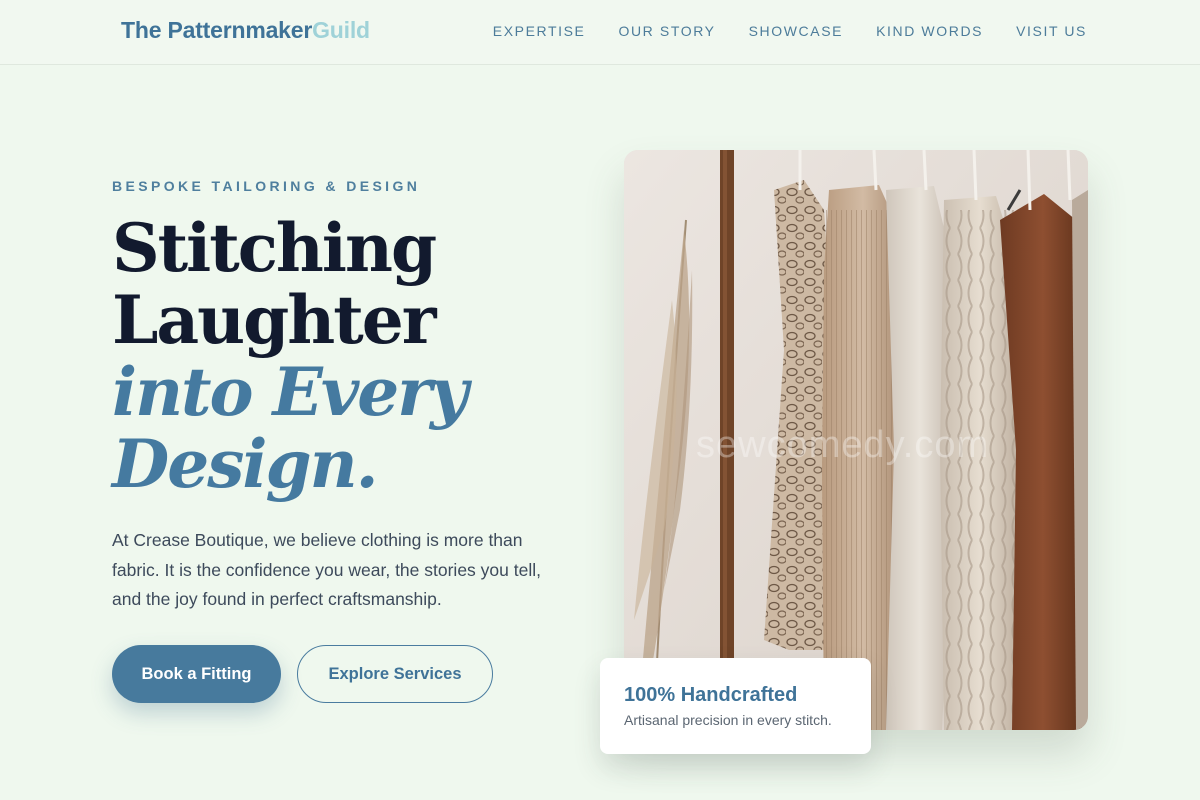  What do you see at coordinates (266, 186) in the screenshot?
I see `hero-eyebrow: BESPOKE TAILORING & DESIGN` at bounding box center [266, 186].